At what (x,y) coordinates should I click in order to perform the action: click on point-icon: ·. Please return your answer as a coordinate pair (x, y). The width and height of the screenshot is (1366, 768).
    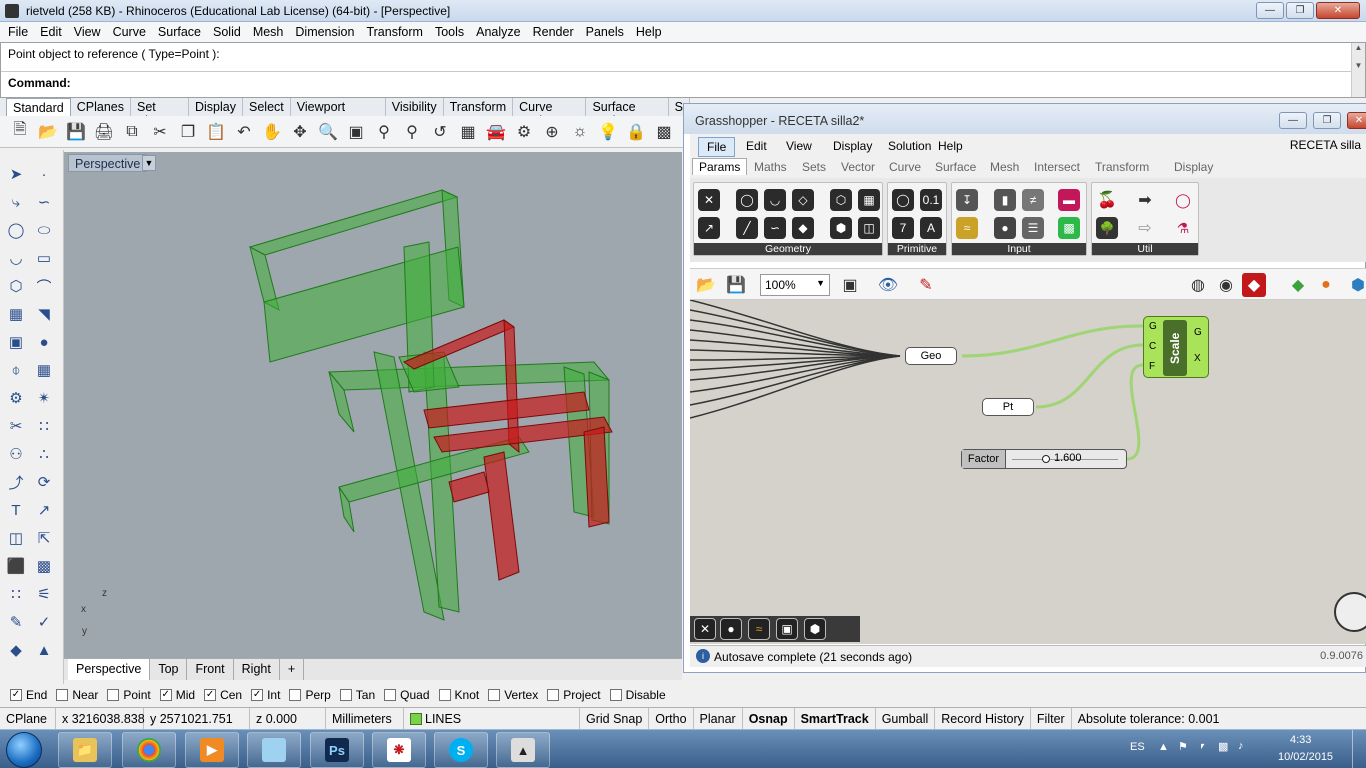
    Looking at the image, I should click on (44, 174).